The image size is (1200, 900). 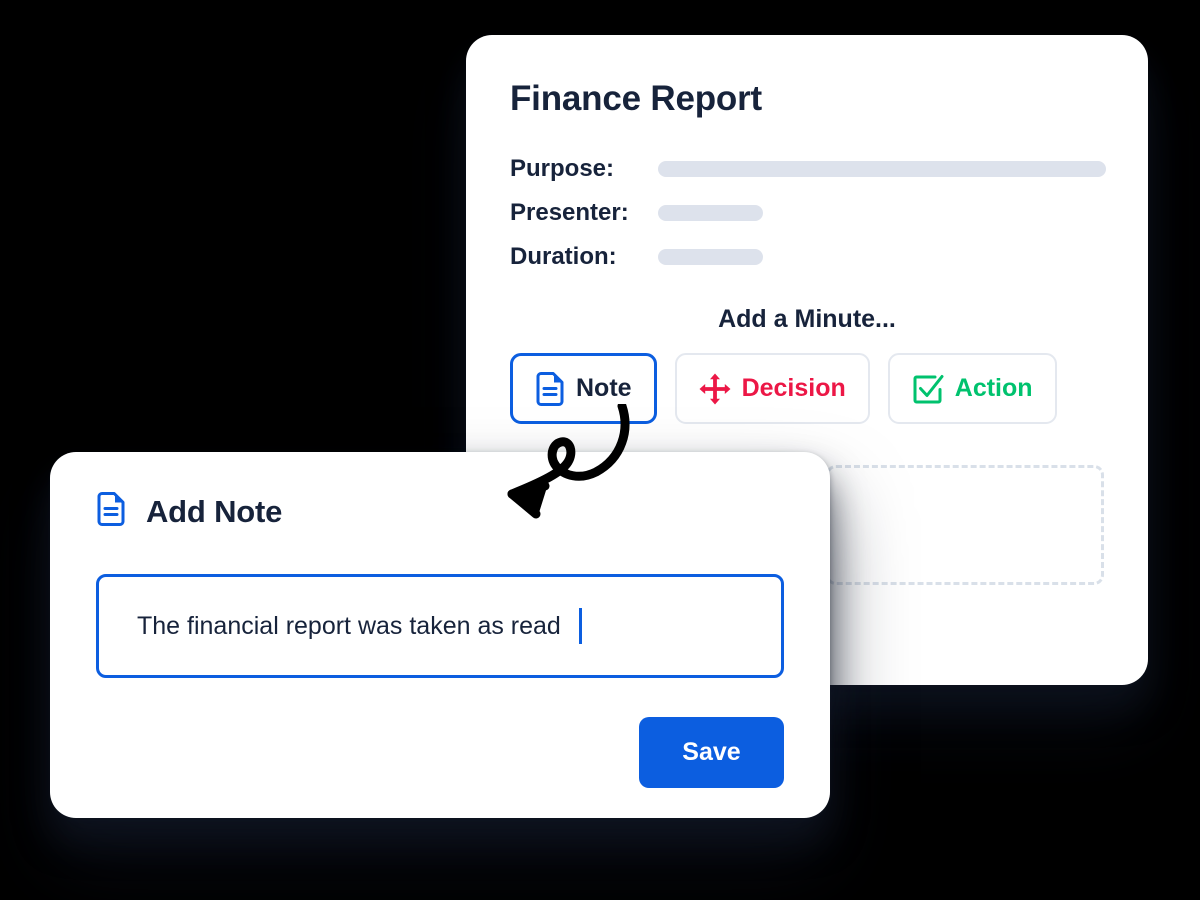 I want to click on add-note-button-label: Note, so click(x=604, y=388).